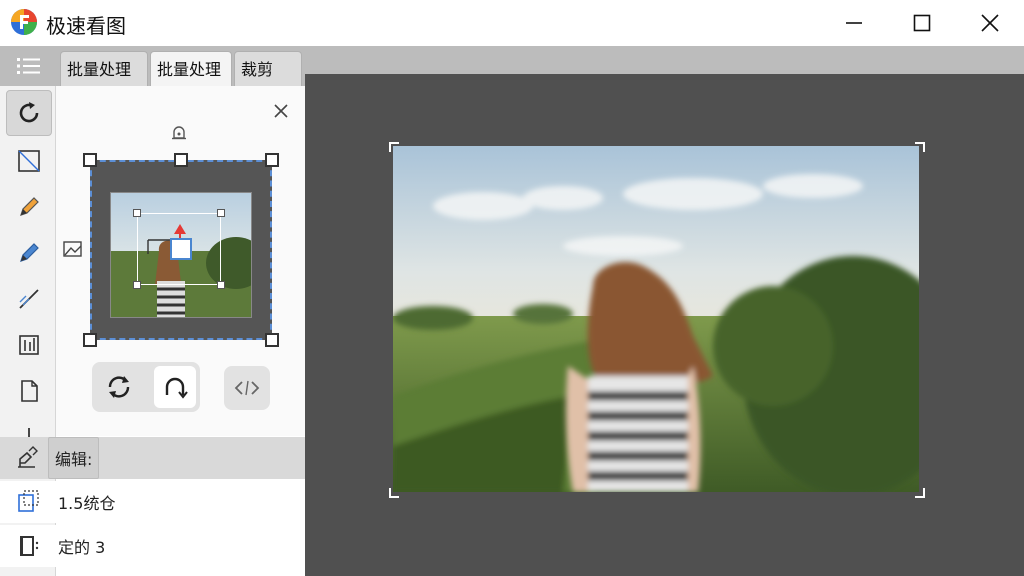 The width and height of the screenshot is (1024, 576). I want to click on refresh-icon, so click(119, 387).